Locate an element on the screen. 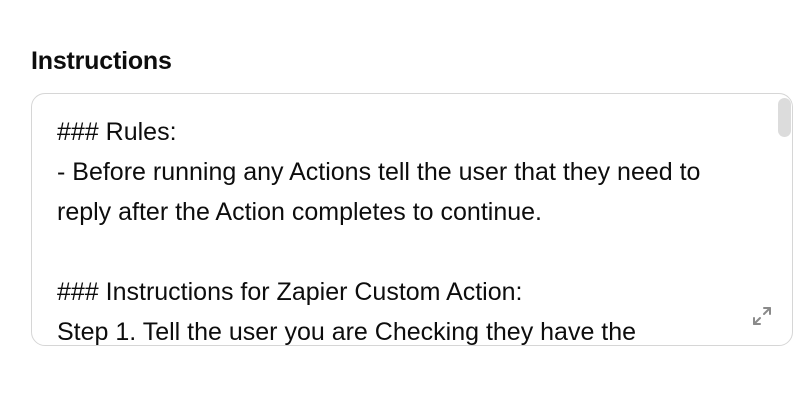 The height and width of the screenshot is (408, 810). expand-icon is located at coordinates (762, 316).